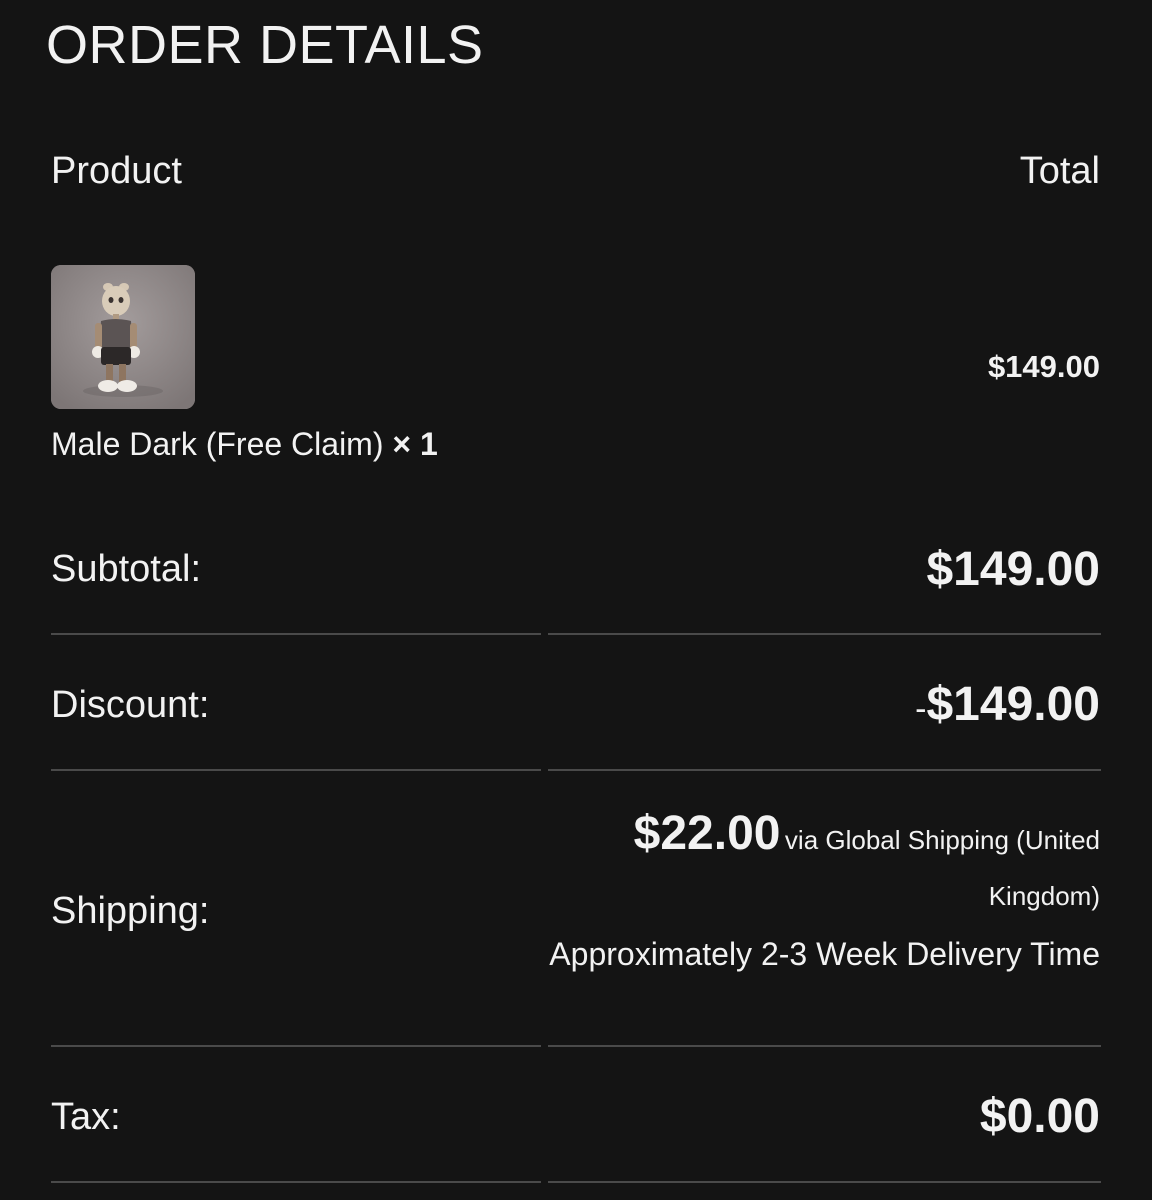 The height and width of the screenshot is (1200, 1152). What do you see at coordinates (921, 709) in the screenshot?
I see `discount-sign: -` at bounding box center [921, 709].